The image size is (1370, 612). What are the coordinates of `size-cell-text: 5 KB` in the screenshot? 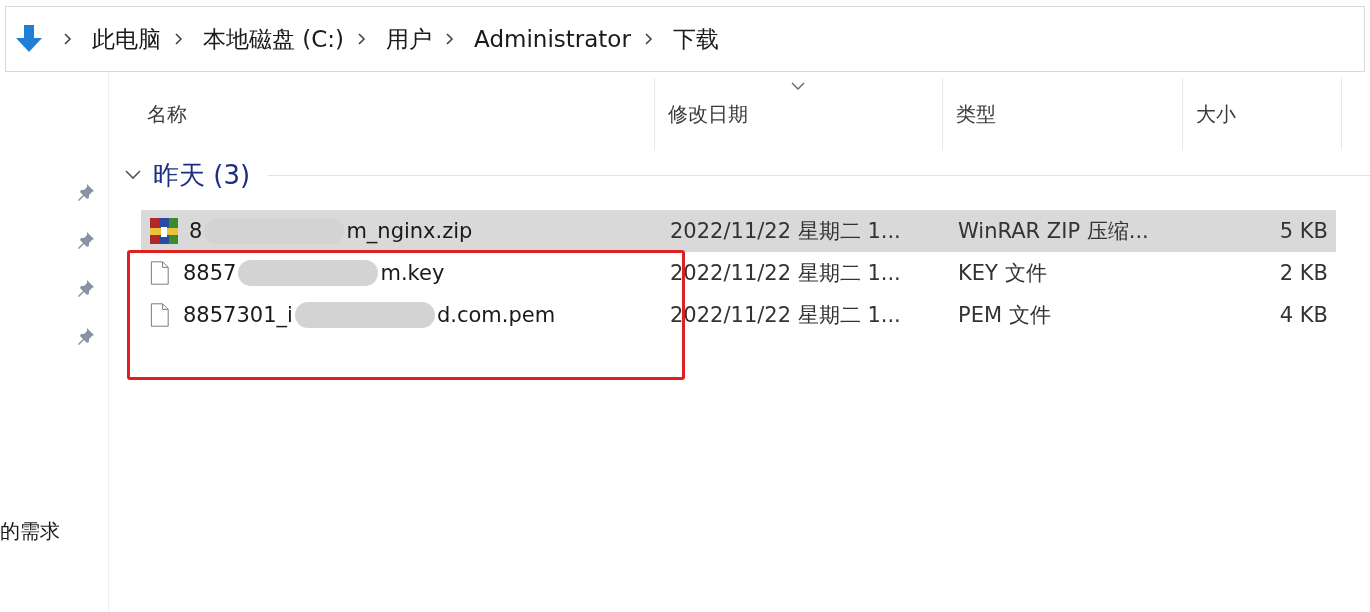 It's located at (1303, 231).